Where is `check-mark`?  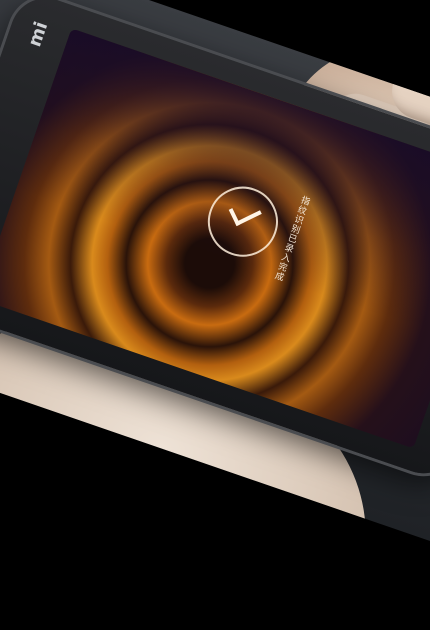
check-mark is located at coordinates (245, 212).